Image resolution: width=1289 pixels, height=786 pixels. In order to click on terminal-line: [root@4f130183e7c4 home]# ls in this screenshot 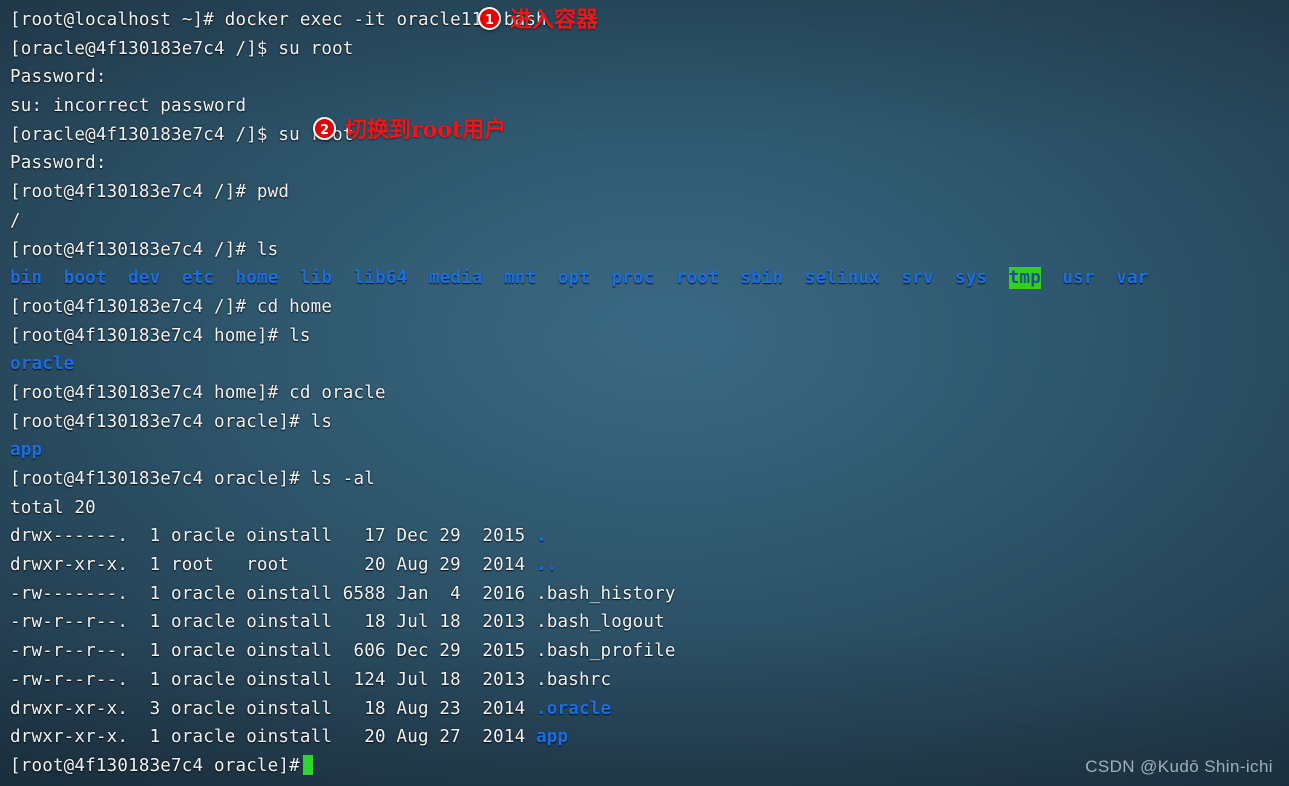, I will do `click(160, 335)`.